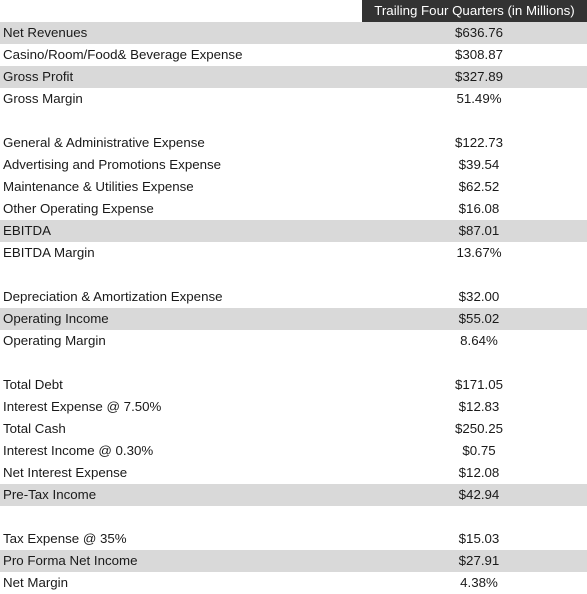 The height and width of the screenshot is (594, 587). Describe the element at coordinates (293, 143) in the screenshot. I see `table-row: General & Administrative Expense $122.73` at that location.